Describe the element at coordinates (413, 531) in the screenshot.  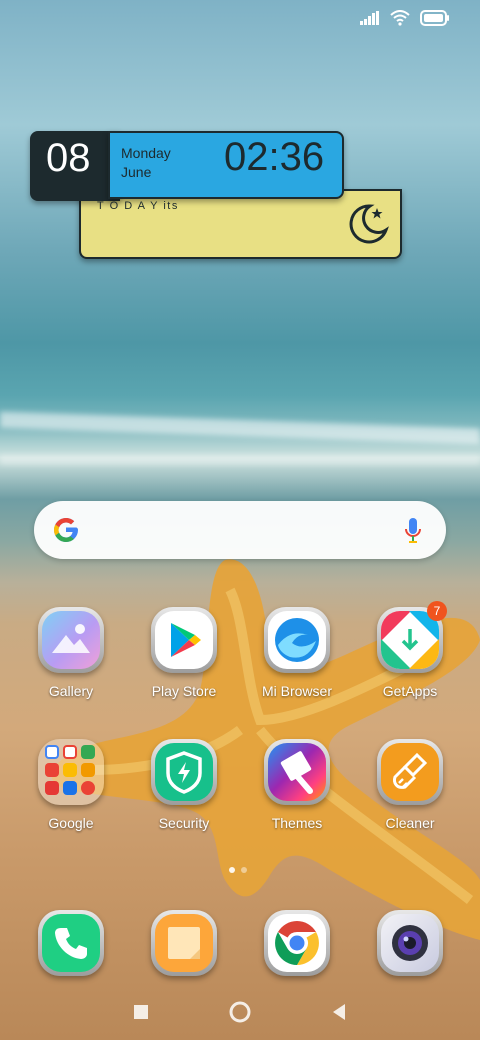
I see `microphone-icon` at that location.